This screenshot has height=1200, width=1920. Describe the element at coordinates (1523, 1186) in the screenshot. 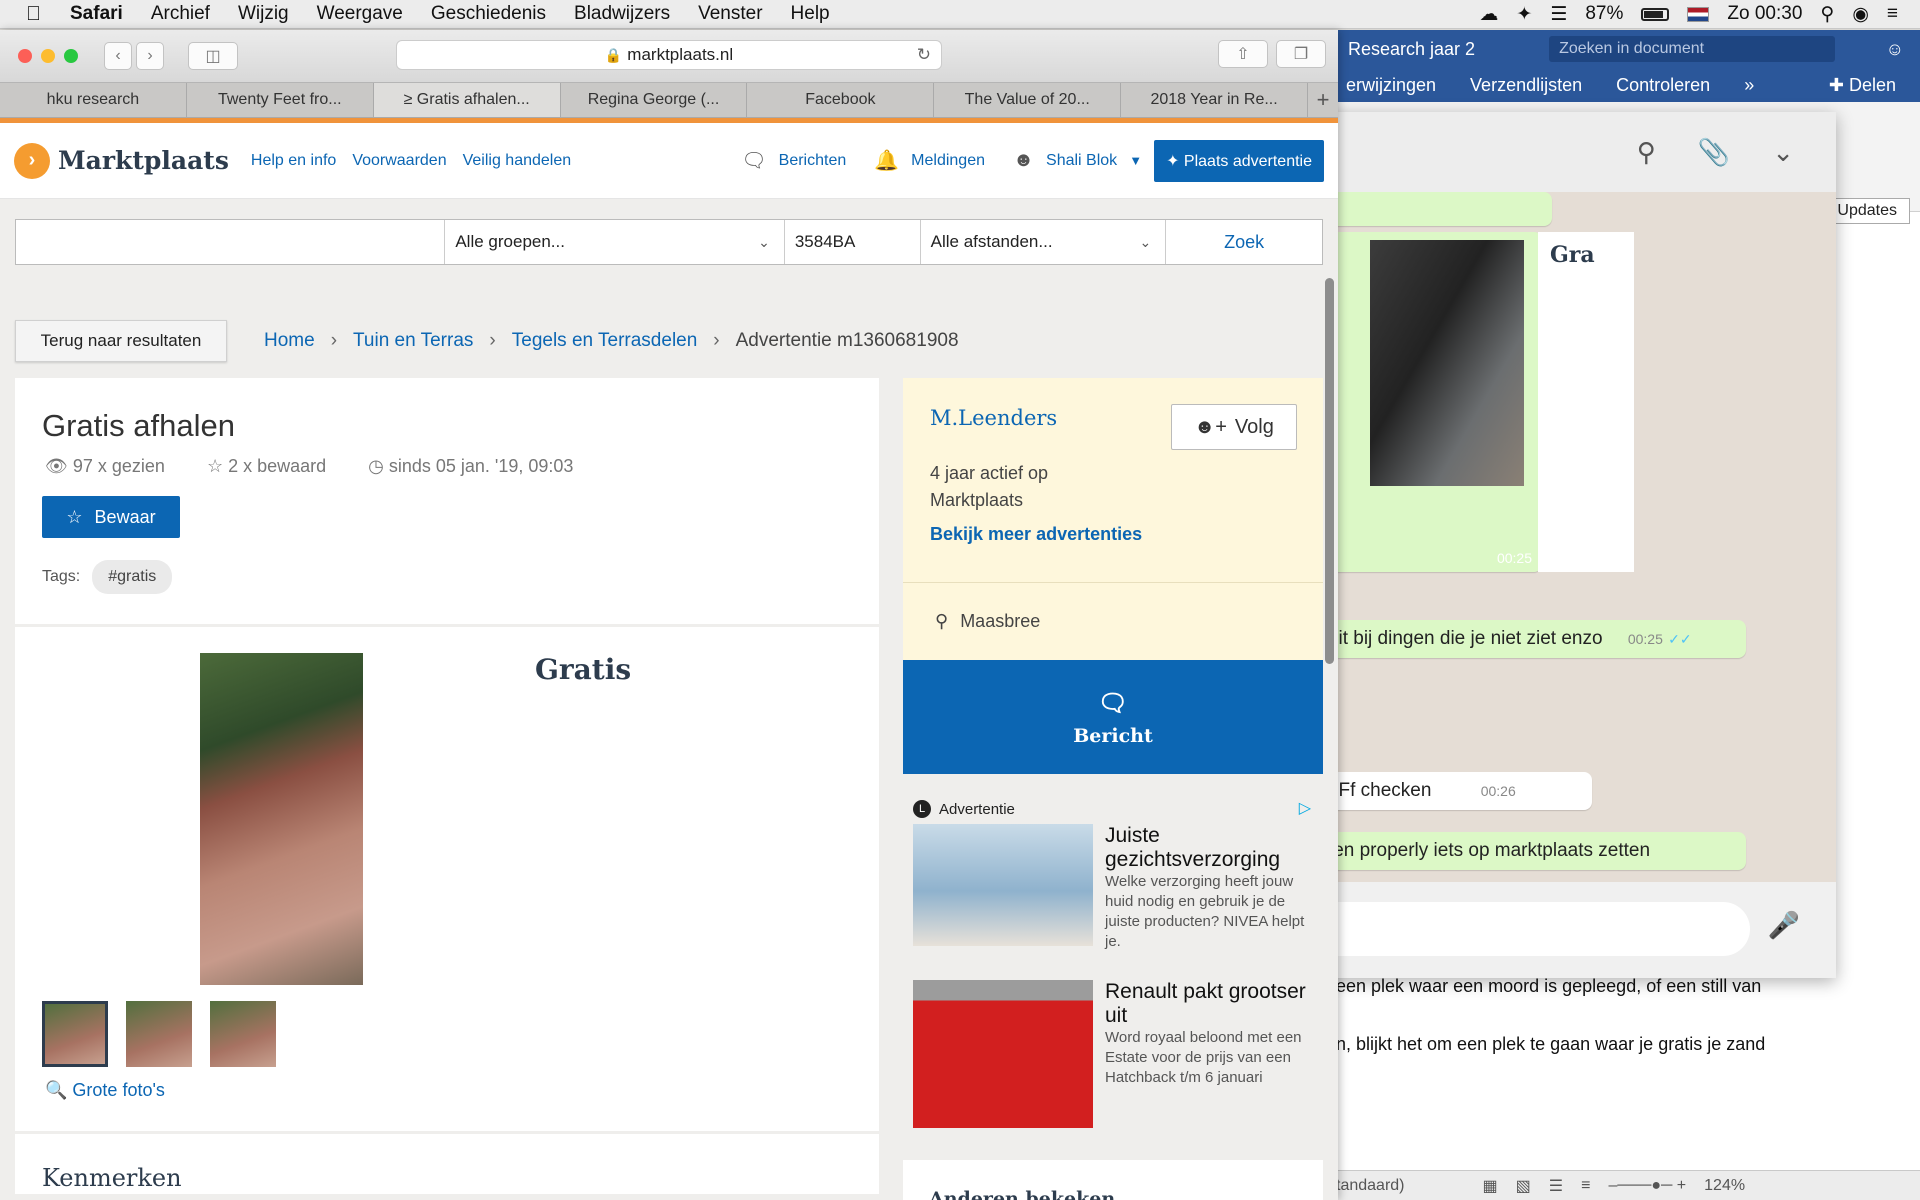

I see `view-web-icon: ▧` at that location.